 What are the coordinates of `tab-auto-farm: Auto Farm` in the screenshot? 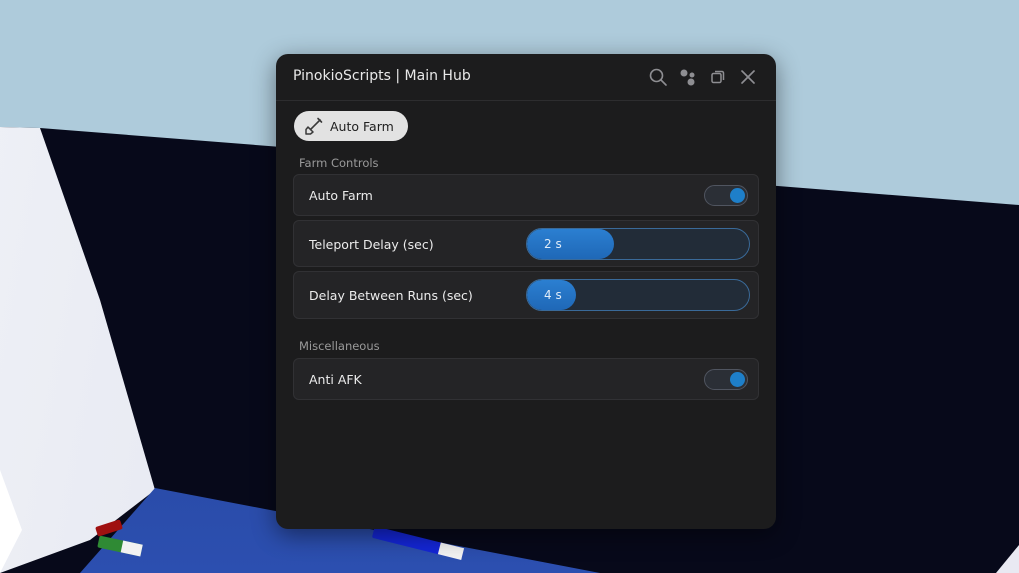 It's located at (351, 126).